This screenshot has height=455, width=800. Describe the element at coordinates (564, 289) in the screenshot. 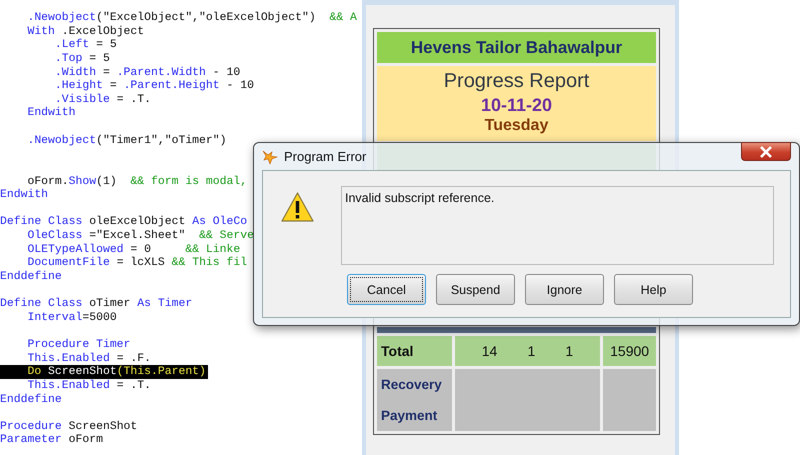

I see `dialog-button: Ignore` at that location.